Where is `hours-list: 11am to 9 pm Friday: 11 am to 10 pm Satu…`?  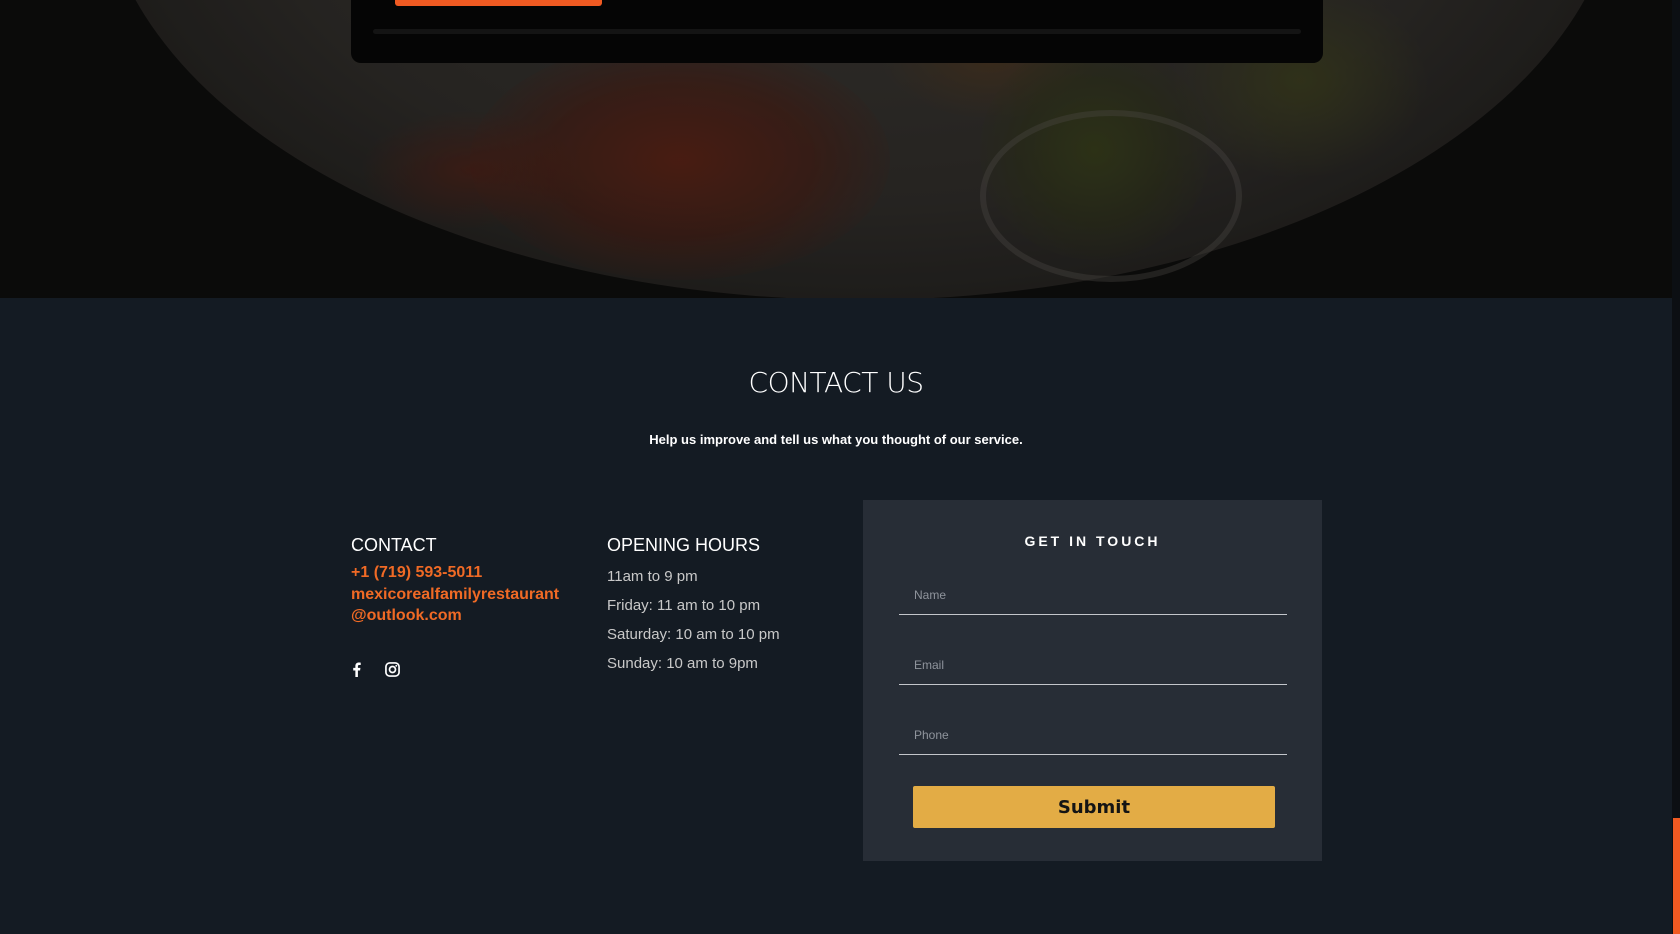 hours-list: 11am to 9 pm Friday: 11 am to 10 pm Satu… is located at coordinates (693, 624).